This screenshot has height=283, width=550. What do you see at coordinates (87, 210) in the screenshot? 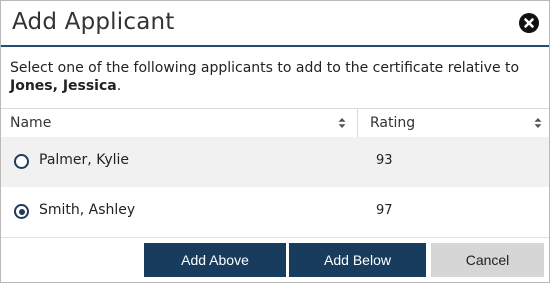
I see `applicant-name: Smith, Ashley` at bounding box center [87, 210].